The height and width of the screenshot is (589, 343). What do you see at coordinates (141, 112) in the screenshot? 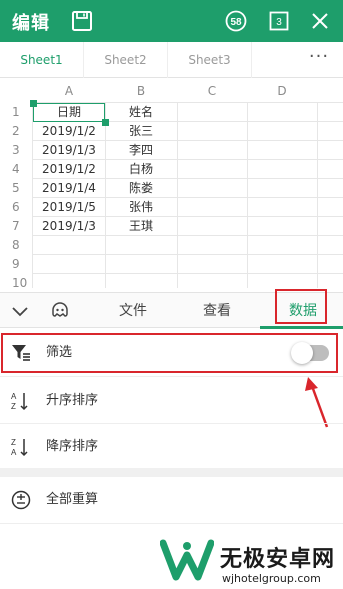
I see `cell-b1: 姓名` at bounding box center [141, 112].